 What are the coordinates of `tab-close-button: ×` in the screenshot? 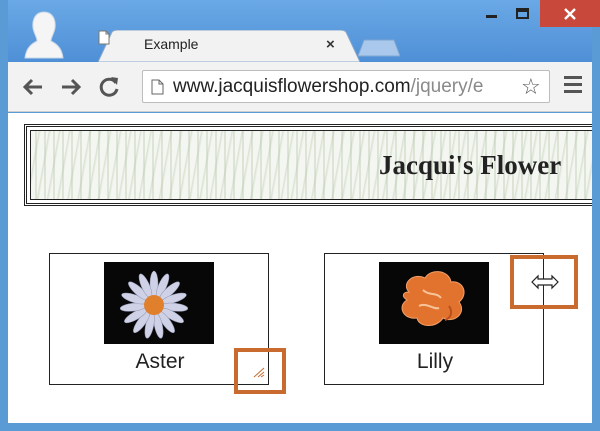 It's located at (330, 44).